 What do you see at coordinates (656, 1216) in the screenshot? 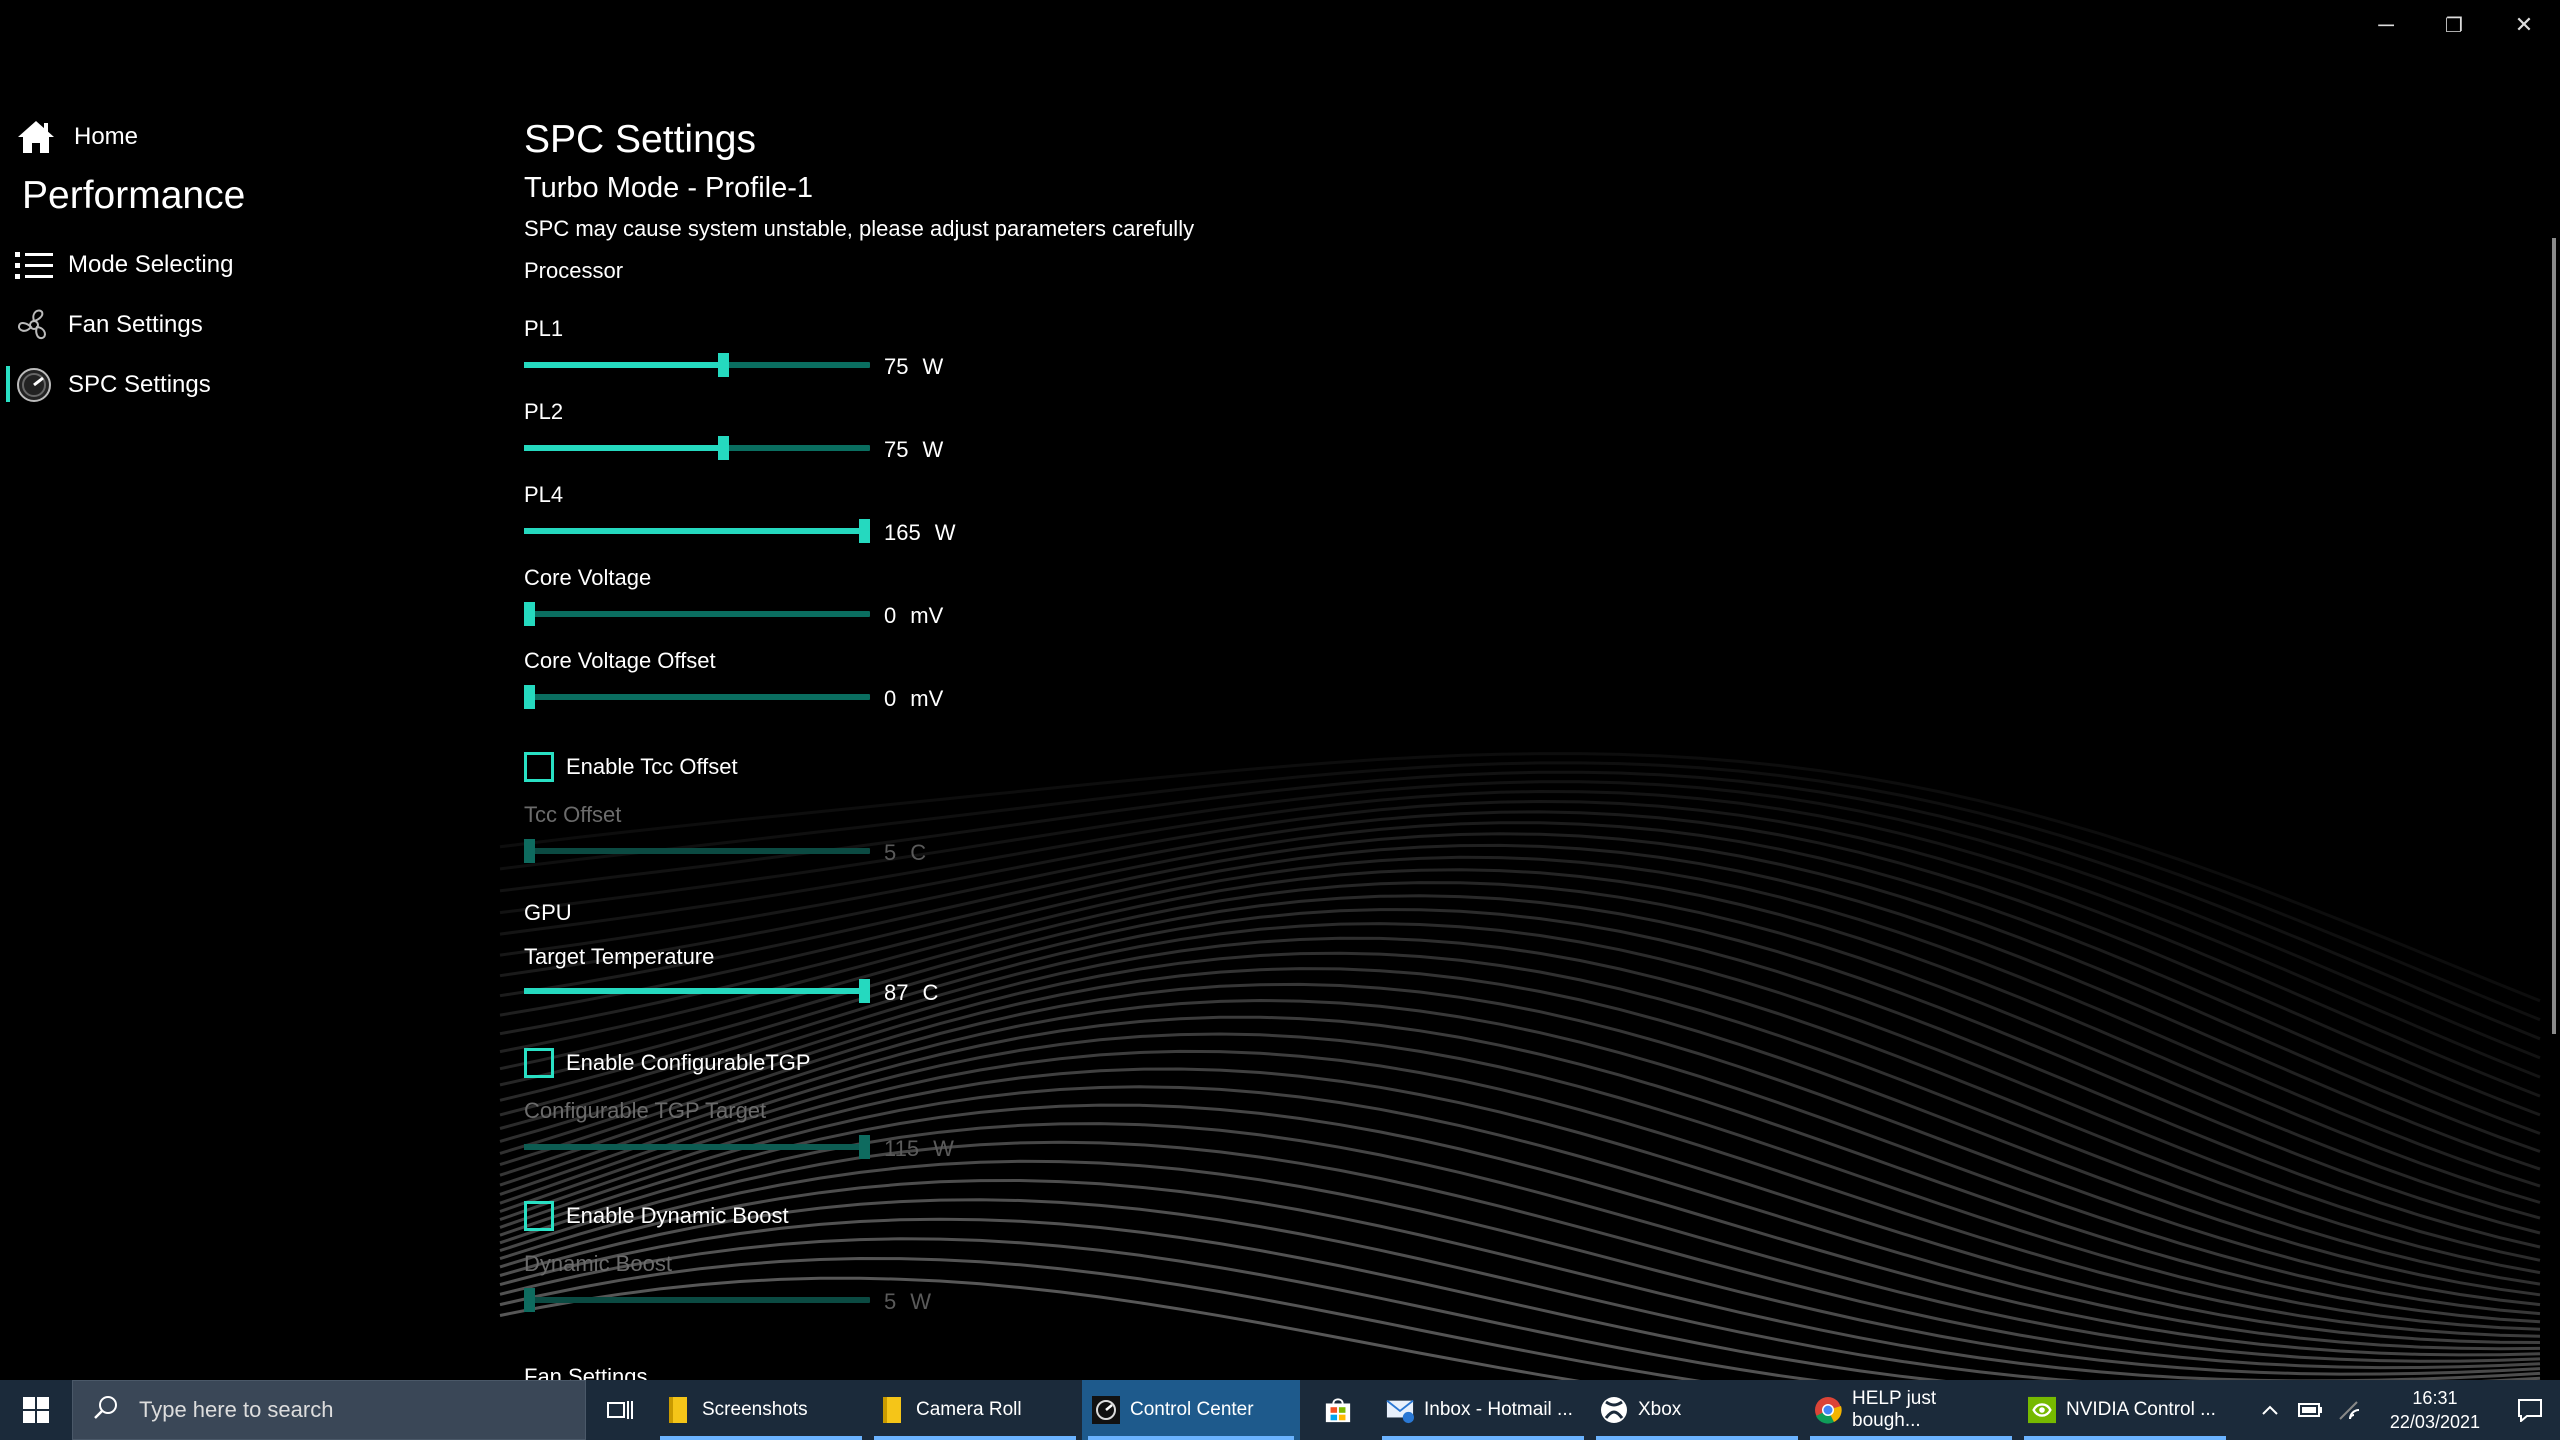
I see `enable-dynamic-boost-checkbox: Enable Dynamic Boost` at bounding box center [656, 1216].